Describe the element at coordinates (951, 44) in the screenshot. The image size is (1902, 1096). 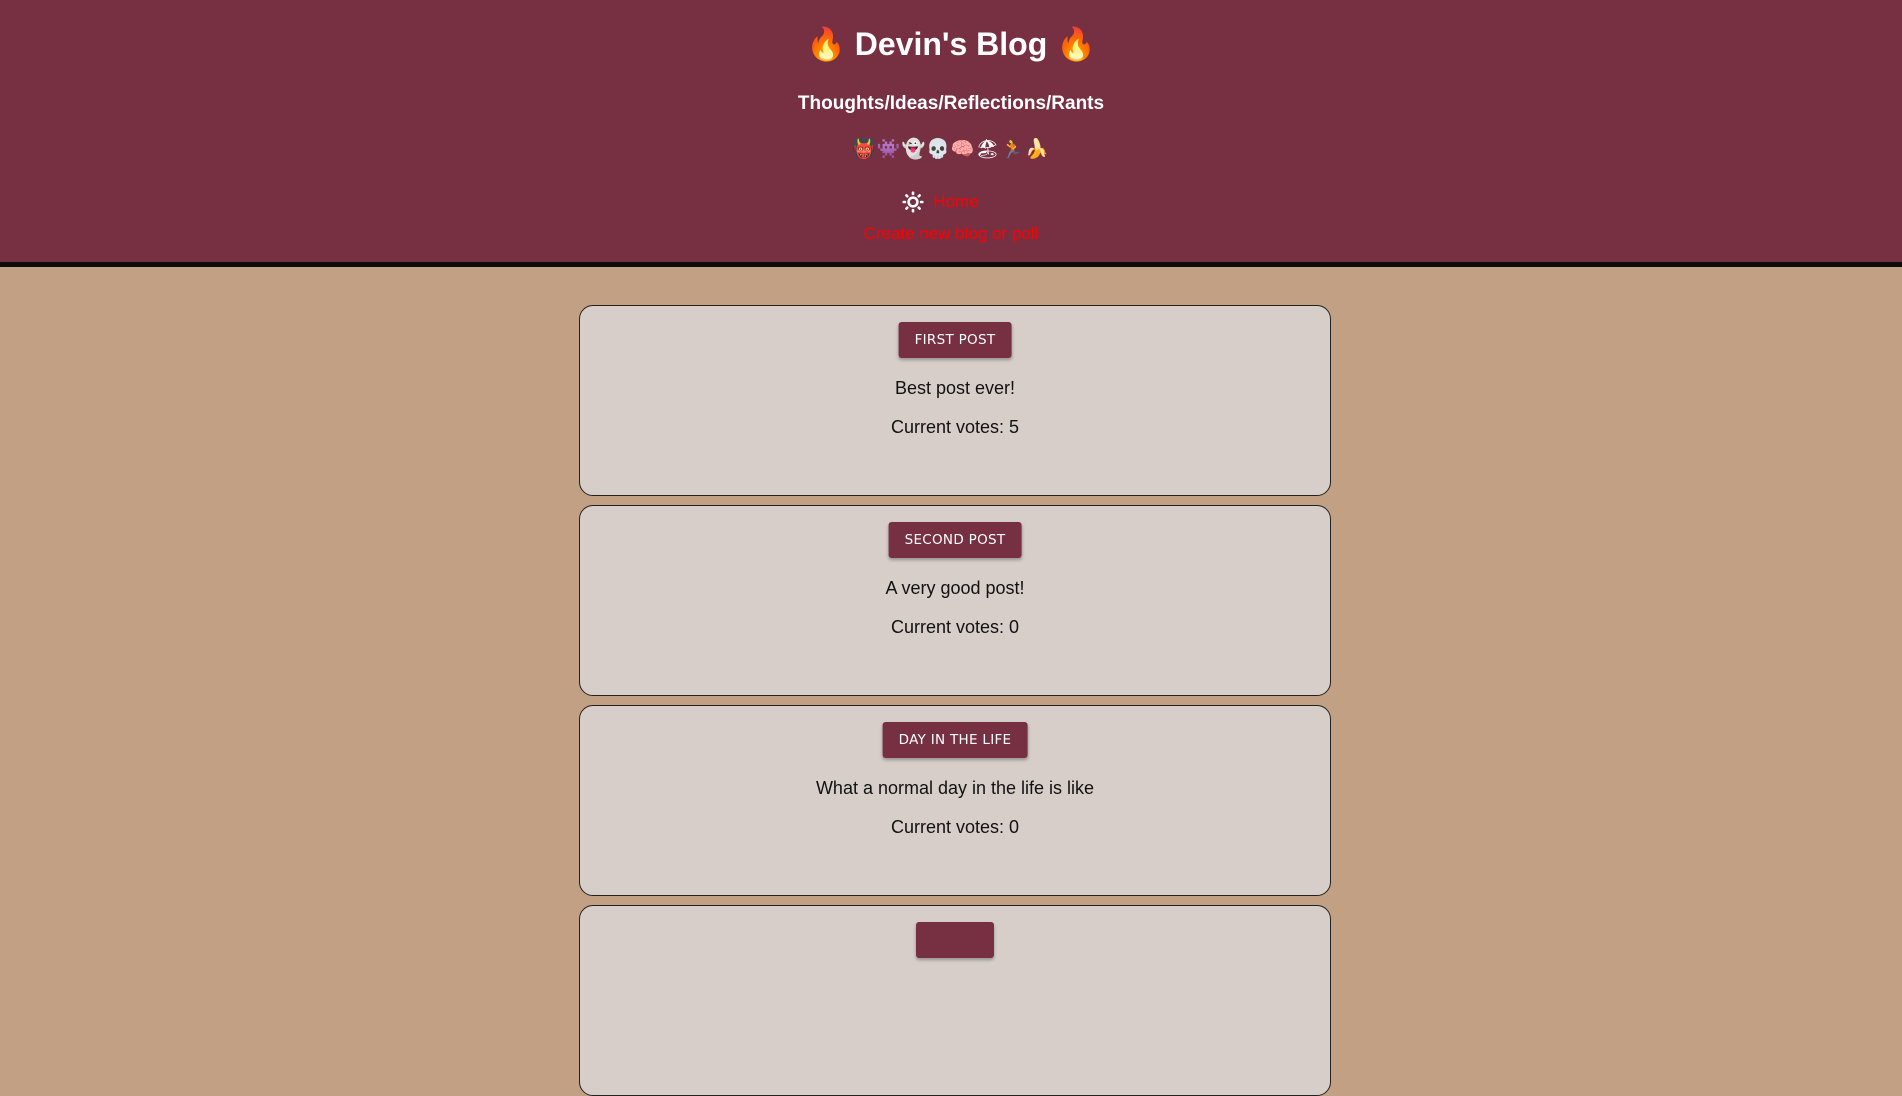
I see `site-title: 🔥 Devin's Blog 🔥` at that location.